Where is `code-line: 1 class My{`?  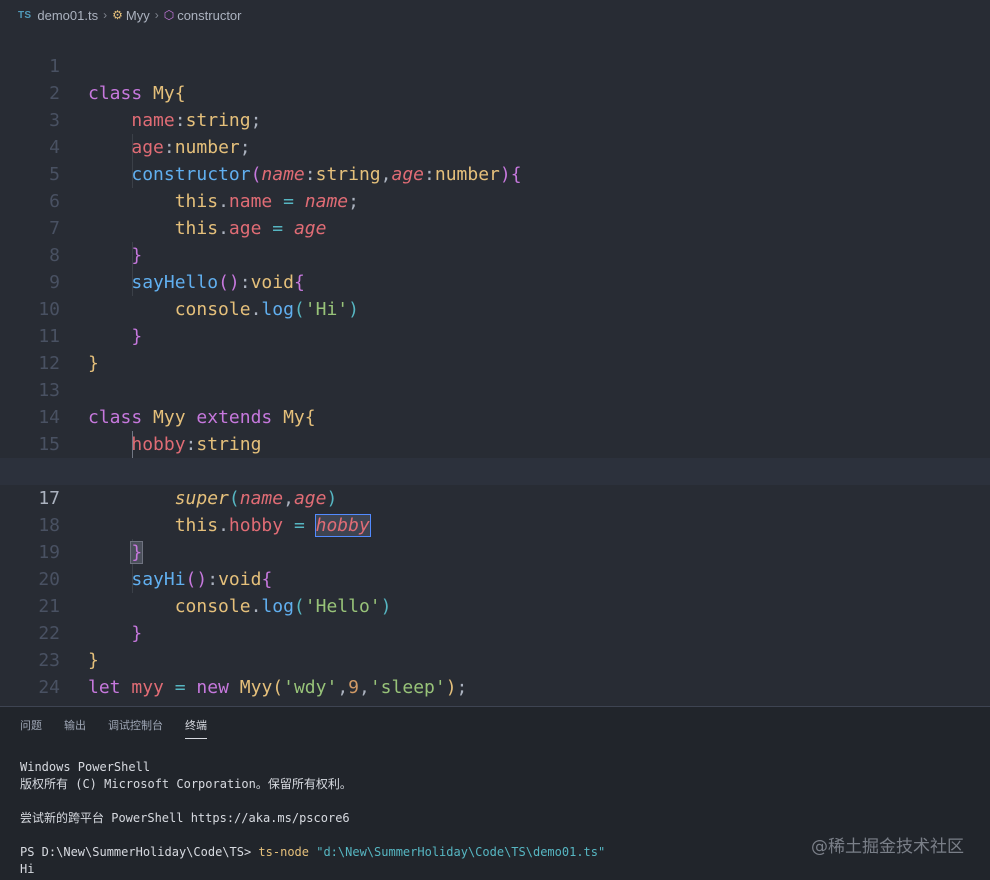 code-line: 1 class My{ is located at coordinates (495, 65).